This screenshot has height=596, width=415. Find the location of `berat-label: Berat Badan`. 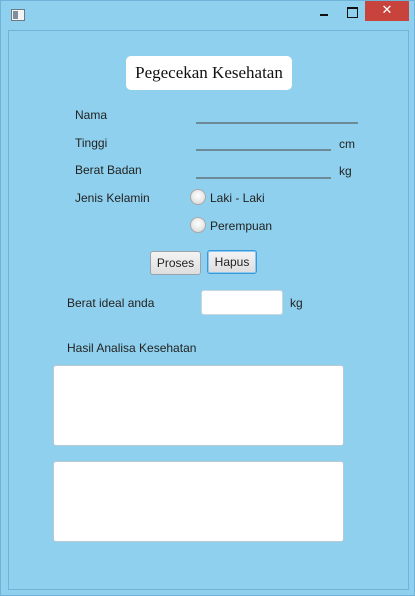

berat-label: Berat Badan is located at coordinates (108, 170).